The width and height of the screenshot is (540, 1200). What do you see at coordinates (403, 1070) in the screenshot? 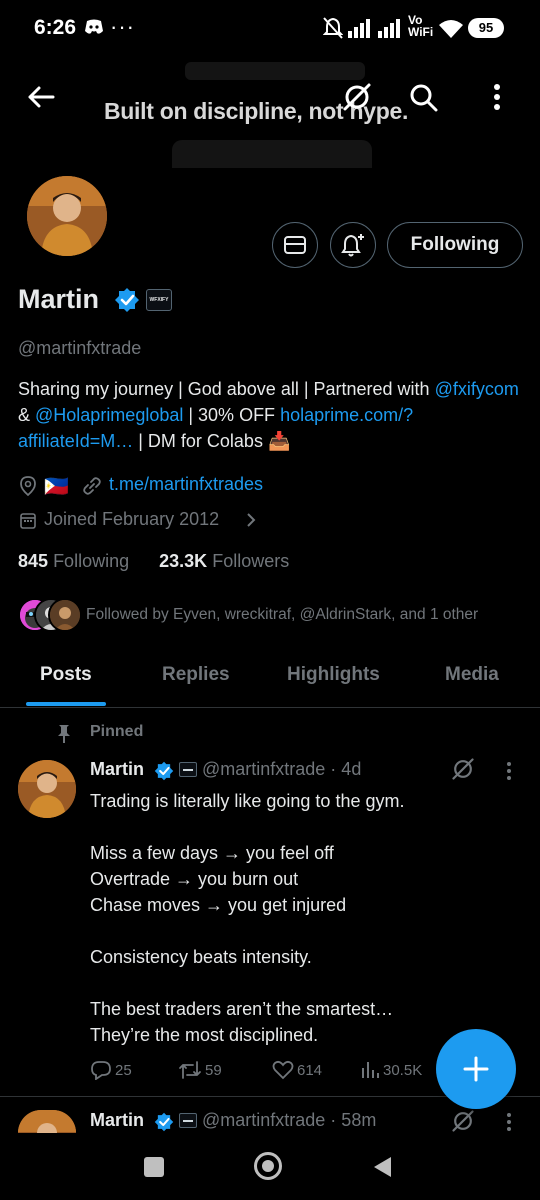
I see `view-count: 30.5K` at bounding box center [403, 1070].